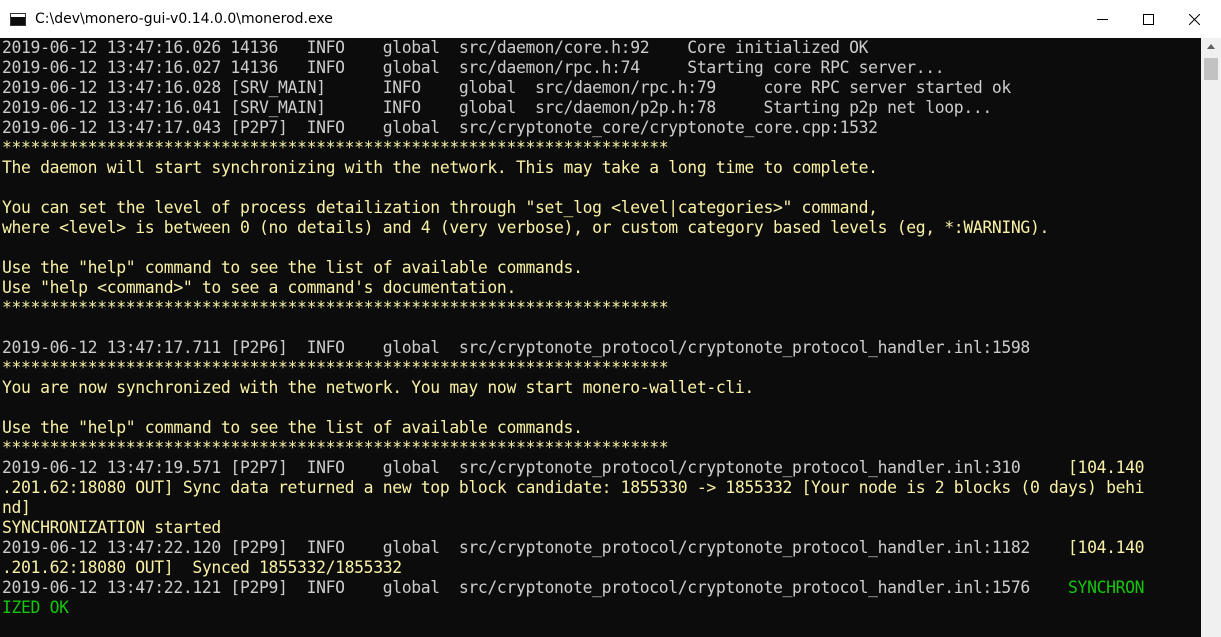 The height and width of the screenshot is (637, 1221). I want to click on window-controls, so click(1148, 19).